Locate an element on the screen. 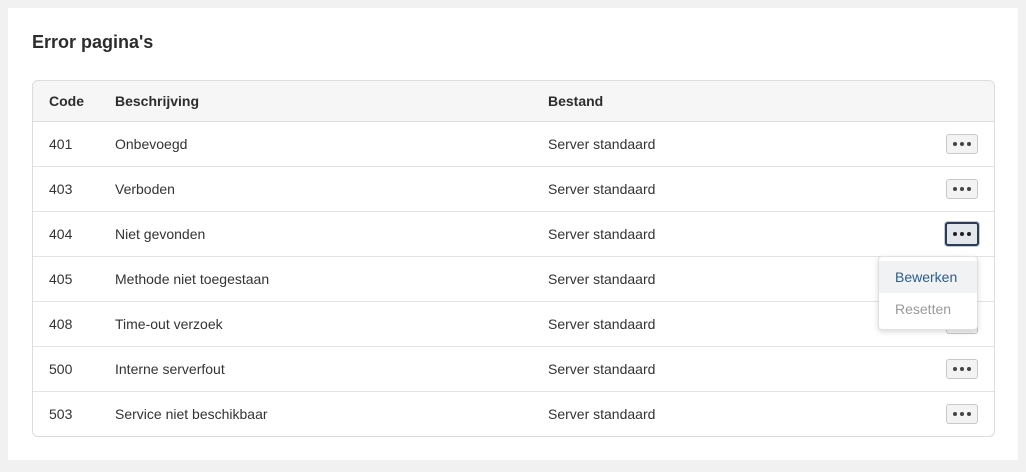 The height and width of the screenshot is (472, 1026). row-code: 401 is located at coordinates (61, 144).